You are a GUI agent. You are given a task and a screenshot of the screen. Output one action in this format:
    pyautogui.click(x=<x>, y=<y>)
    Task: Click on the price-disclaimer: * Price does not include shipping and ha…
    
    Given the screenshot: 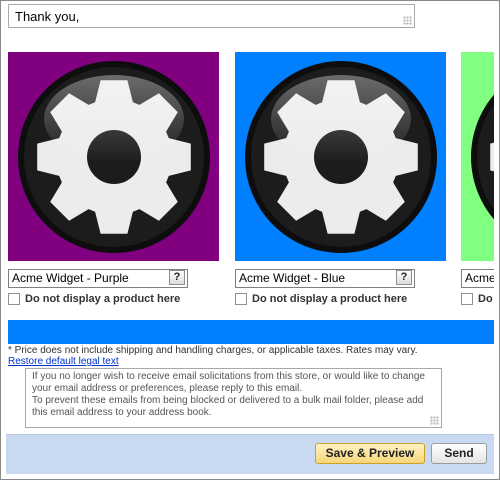 What is the action you would take?
    pyautogui.click(x=213, y=350)
    